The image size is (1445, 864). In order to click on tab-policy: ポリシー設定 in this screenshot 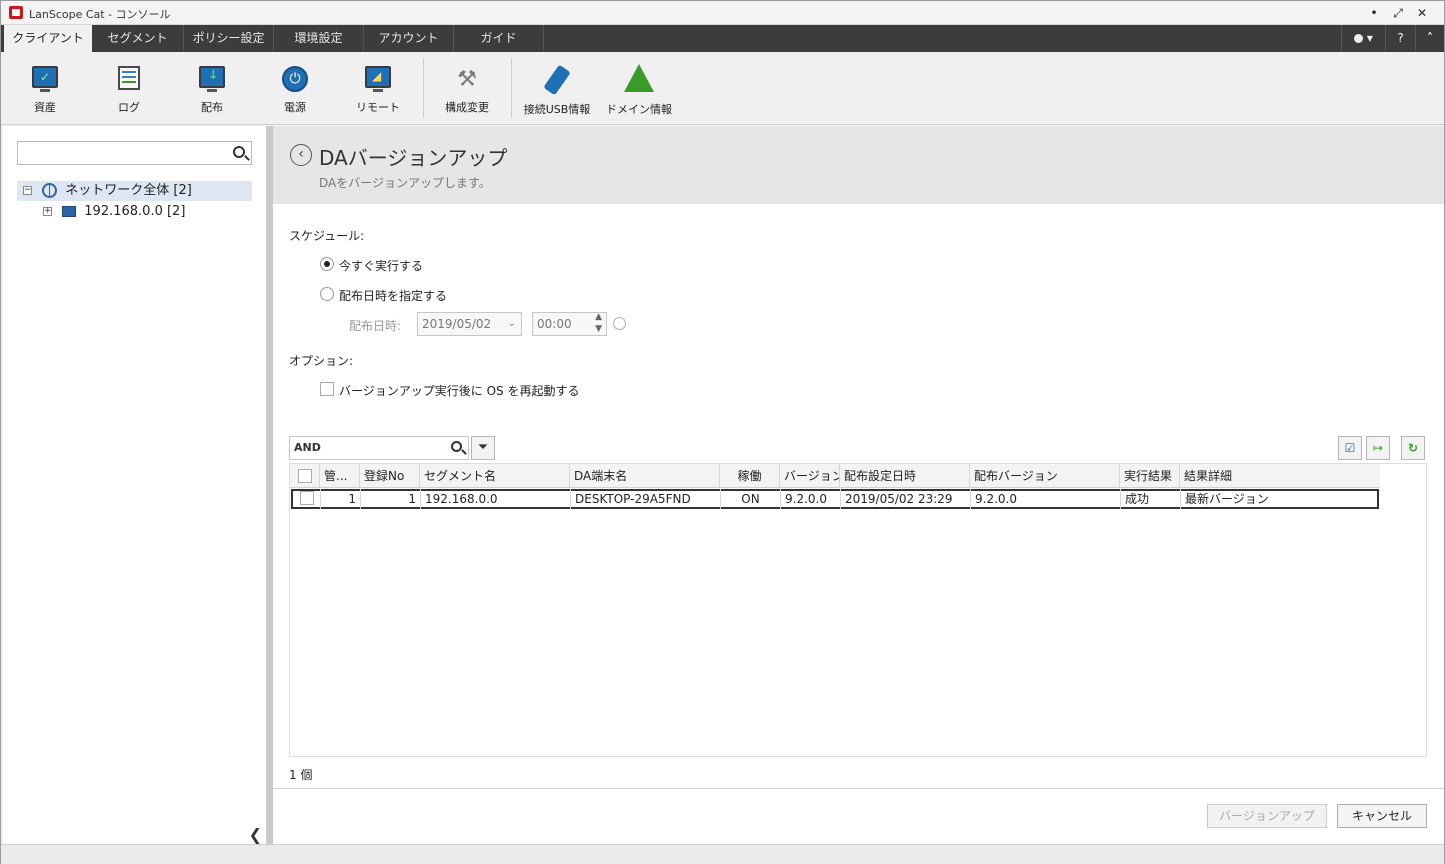, I will do `click(229, 38)`.